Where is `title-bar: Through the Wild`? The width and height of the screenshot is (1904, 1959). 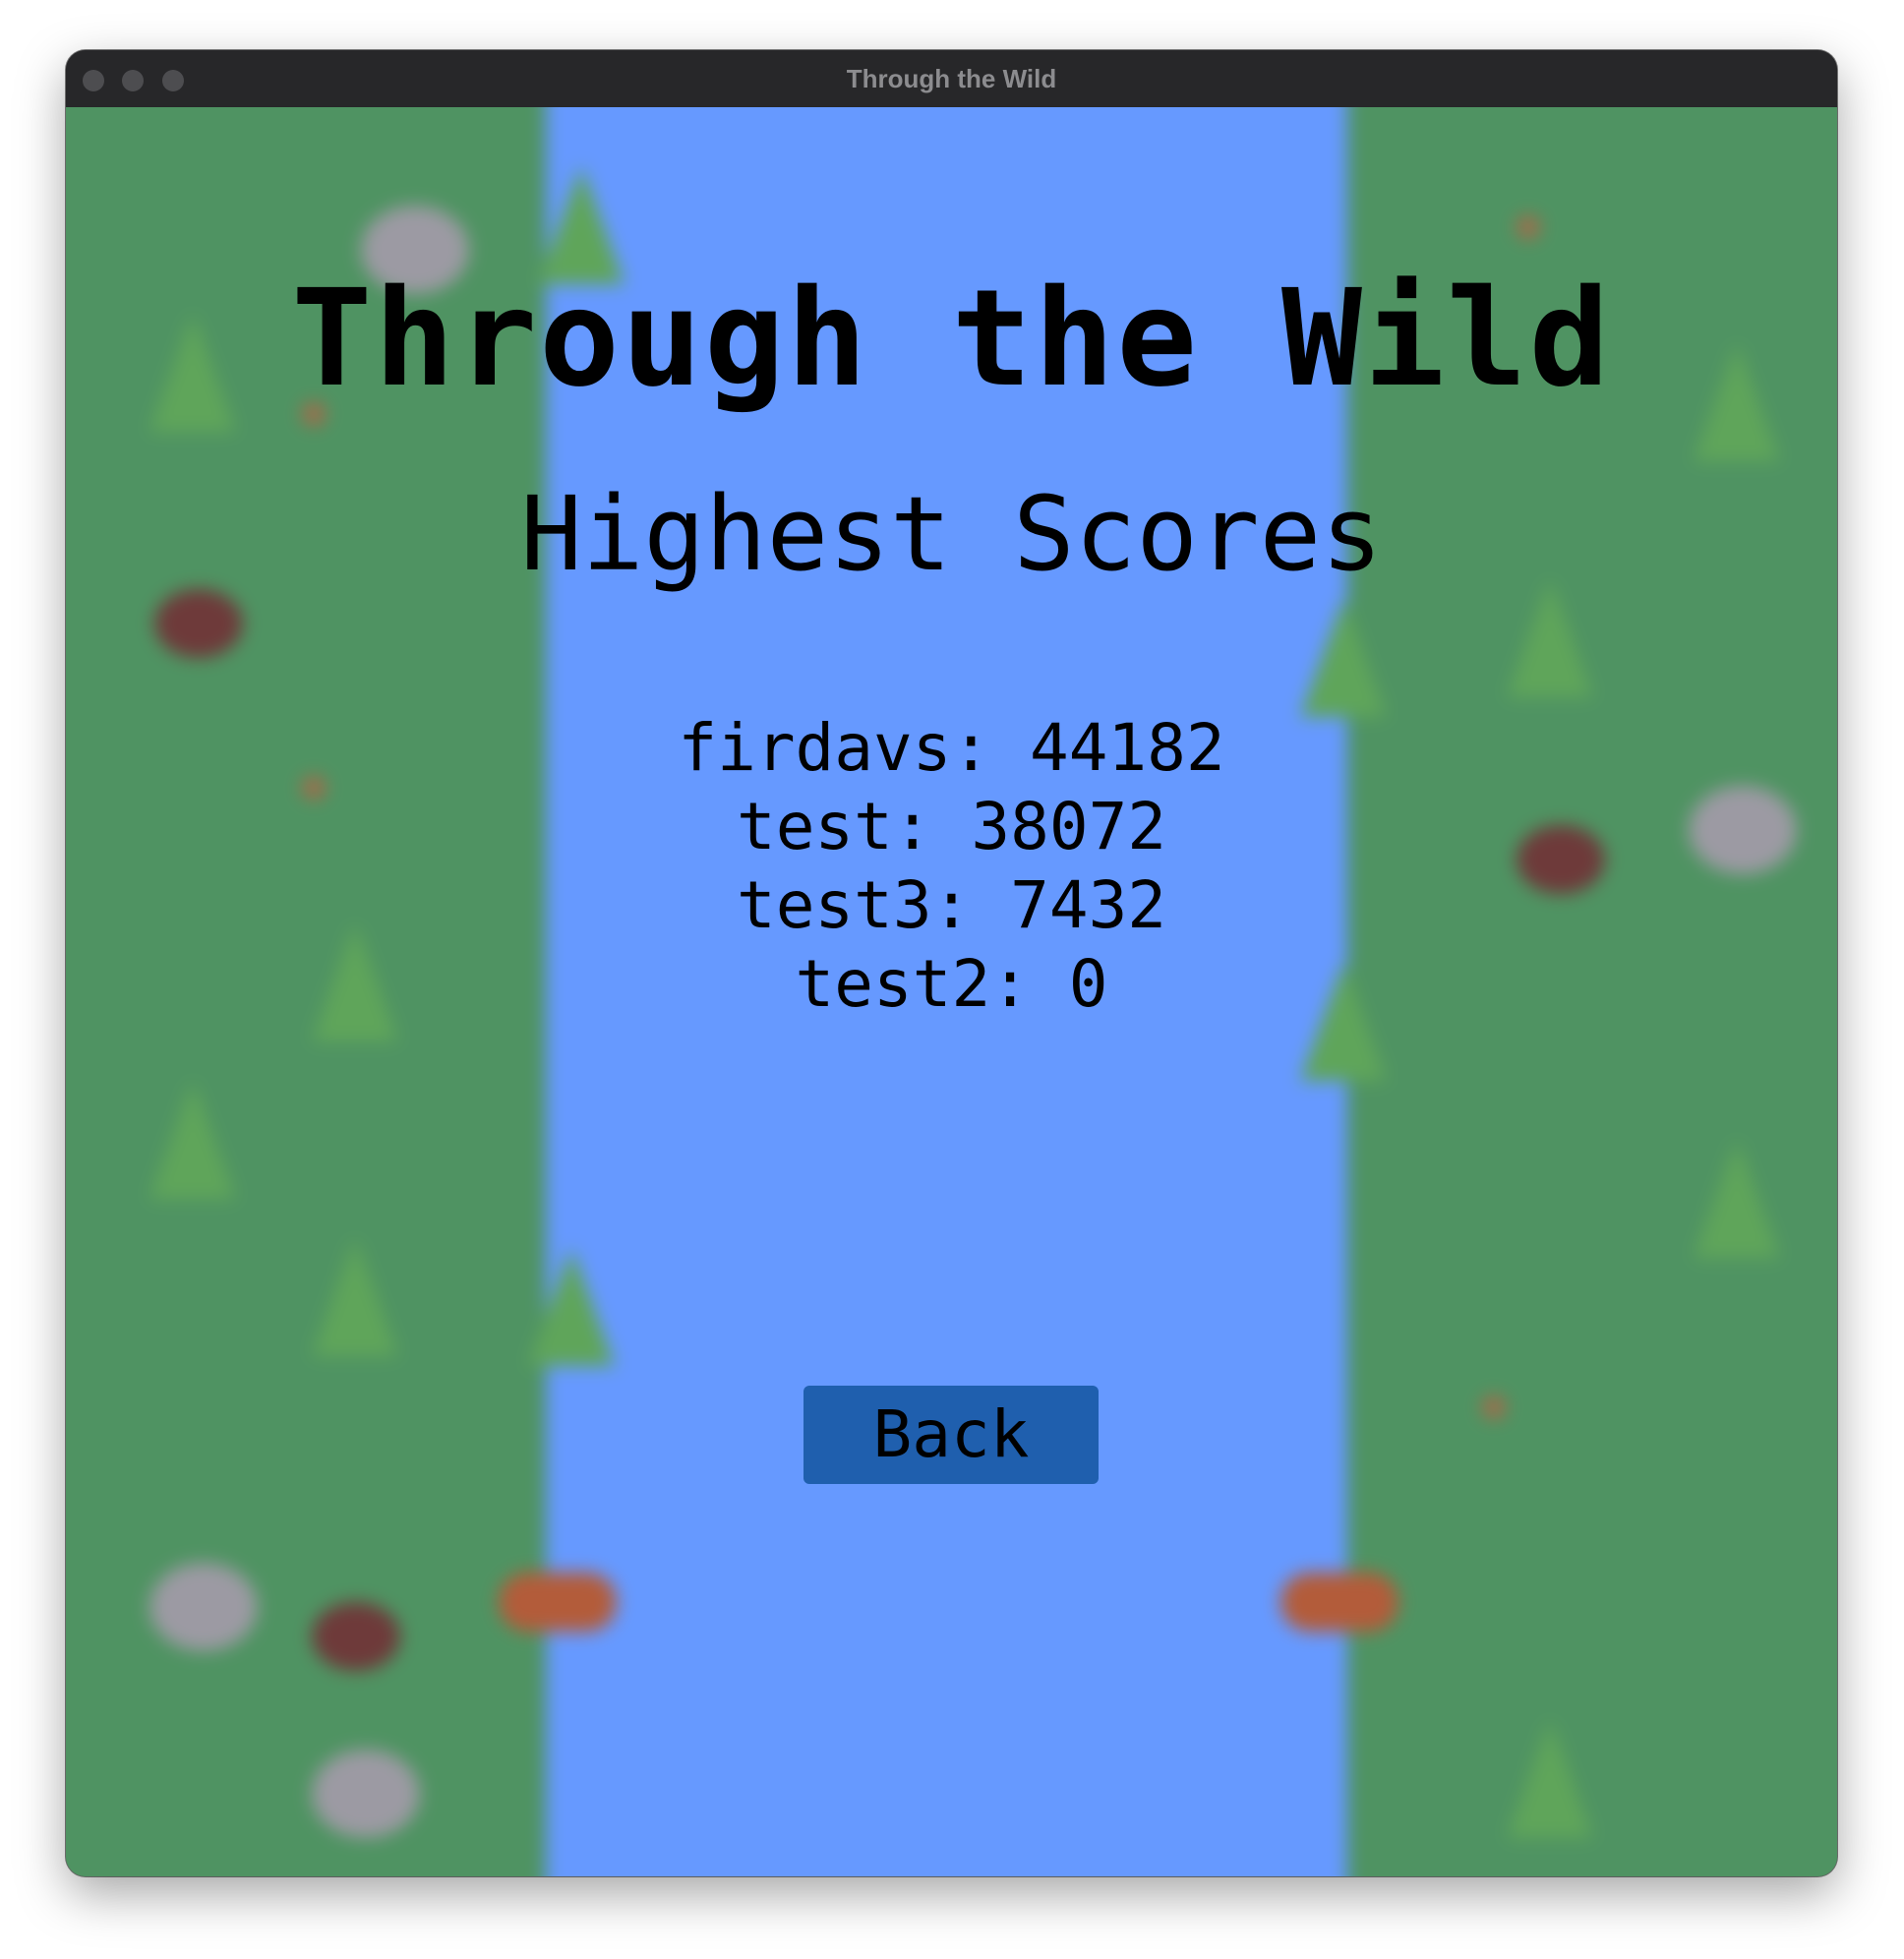 title-bar: Through the Wild is located at coordinates (951, 78).